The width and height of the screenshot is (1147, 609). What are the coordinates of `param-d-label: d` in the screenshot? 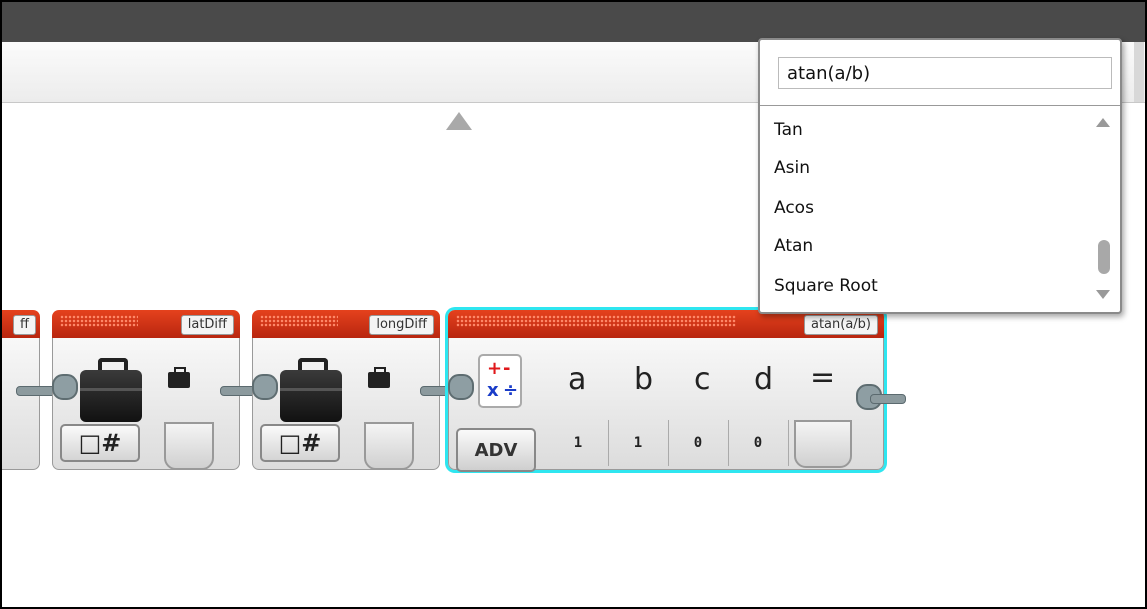 It's located at (764, 379).